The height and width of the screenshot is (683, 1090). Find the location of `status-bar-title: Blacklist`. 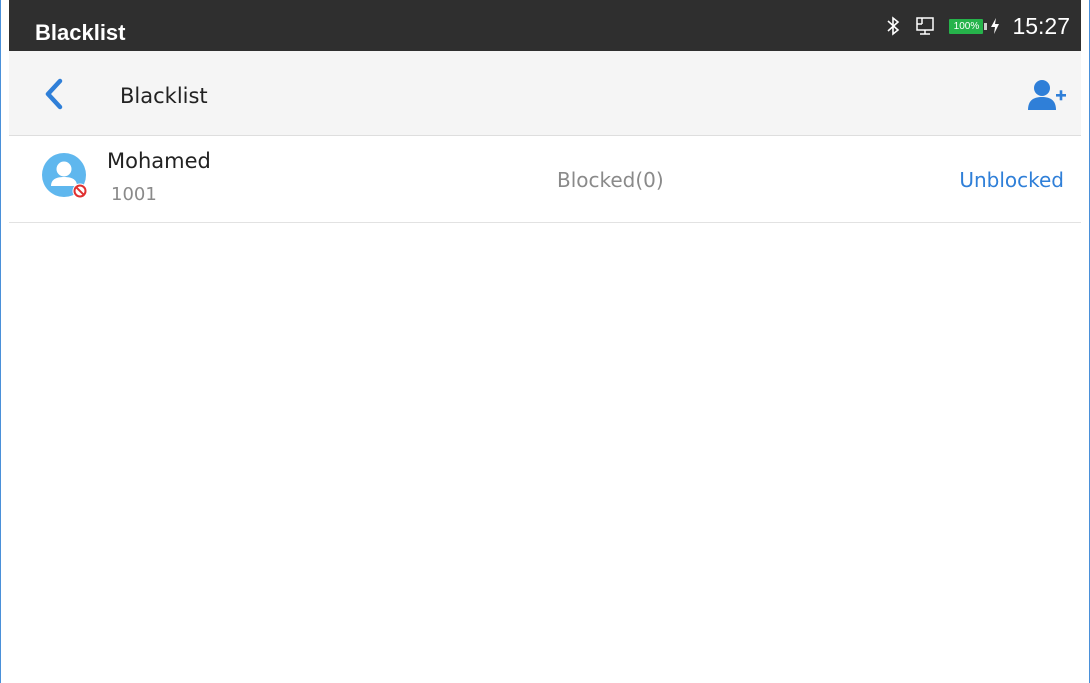

status-bar-title: Blacklist is located at coordinates (80, 32).